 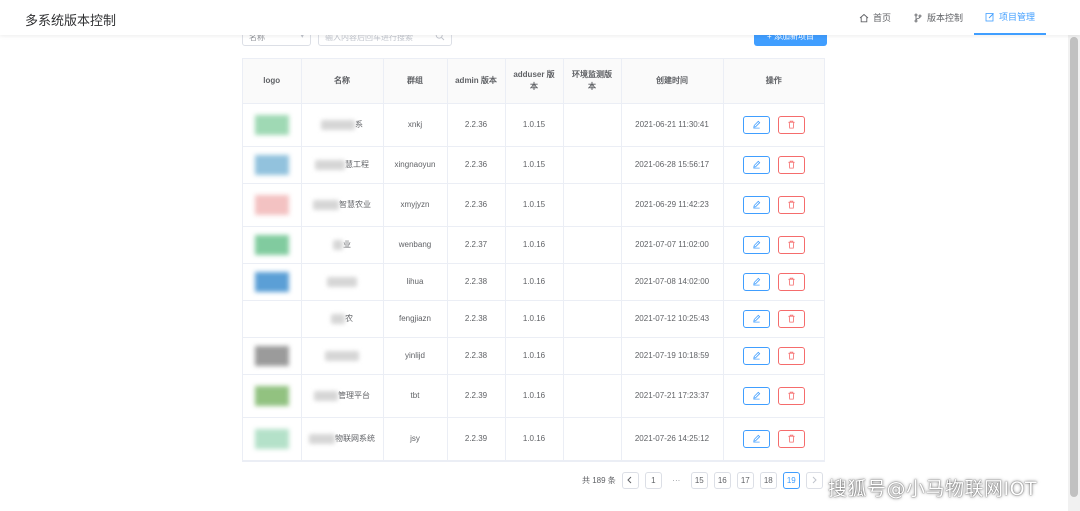 What do you see at coordinates (415, 356) in the screenshot?
I see `group-cell: yinlijd` at bounding box center [415, 356].